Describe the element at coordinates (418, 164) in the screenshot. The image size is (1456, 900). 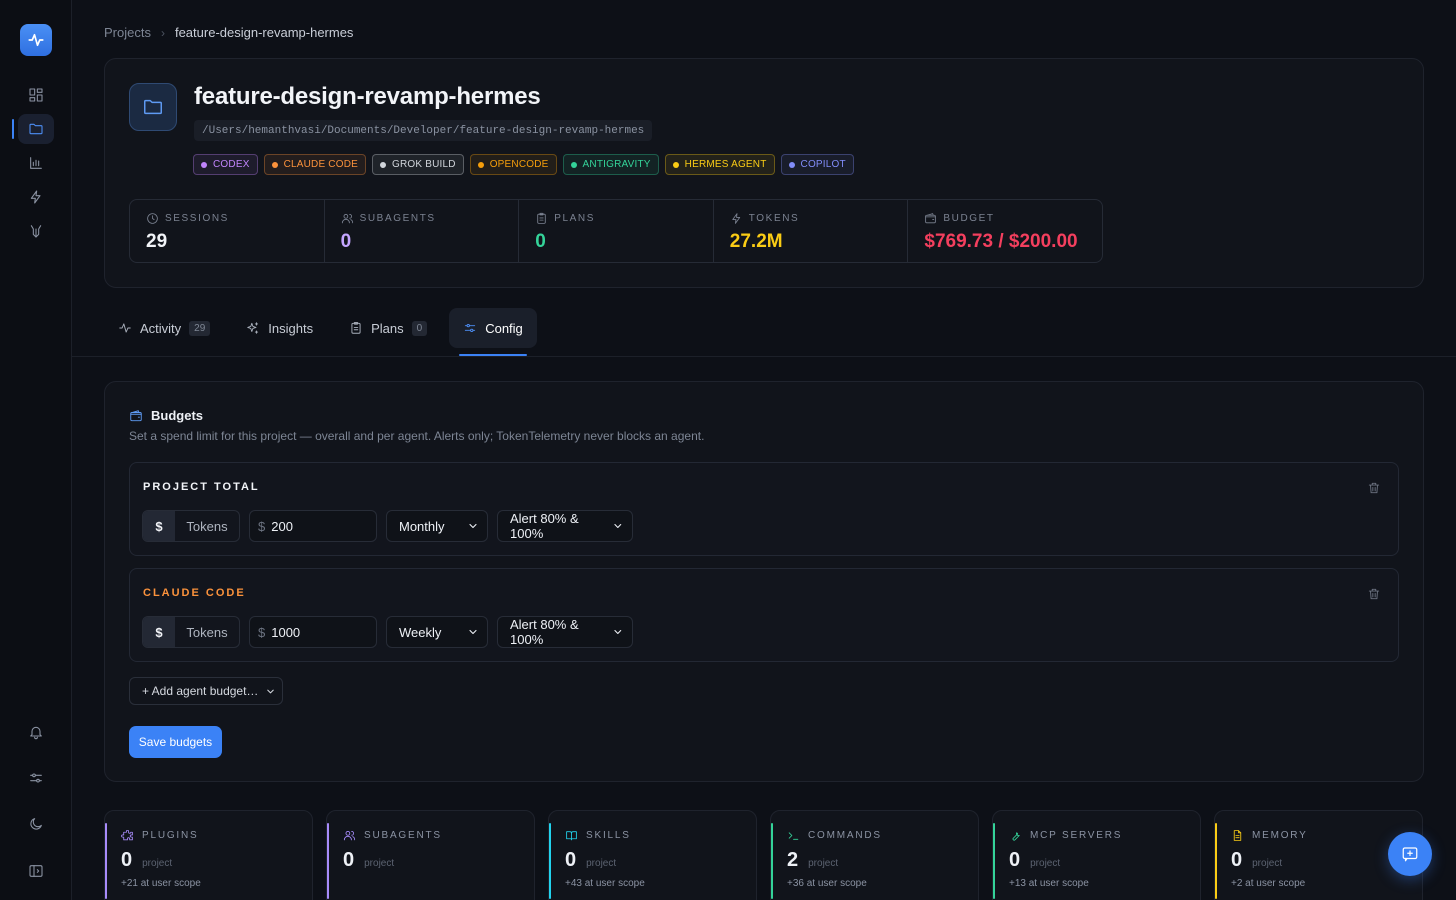
I see `agent-chip: GROK BUILD` at that location.